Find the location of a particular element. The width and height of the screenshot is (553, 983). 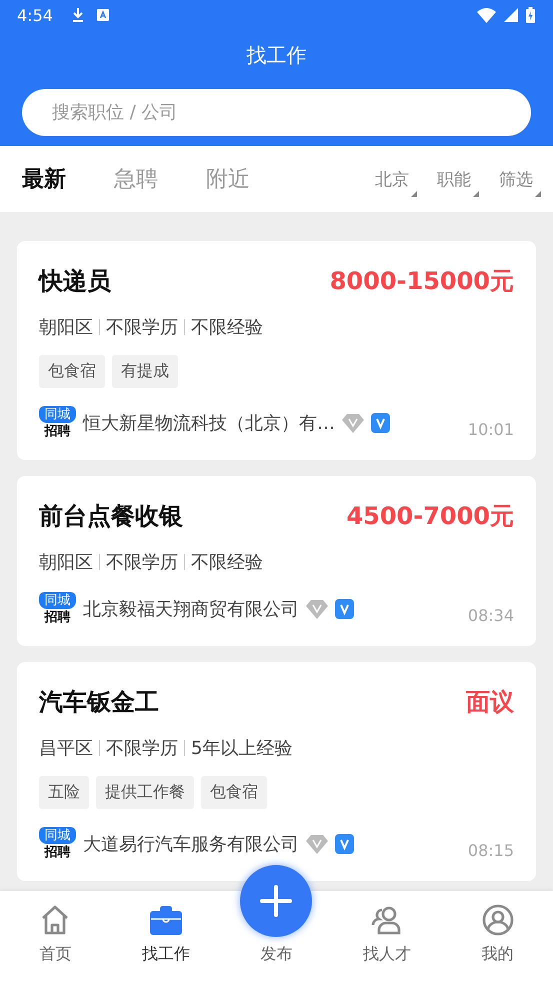

download-icon is located at coordinates (77, 15).